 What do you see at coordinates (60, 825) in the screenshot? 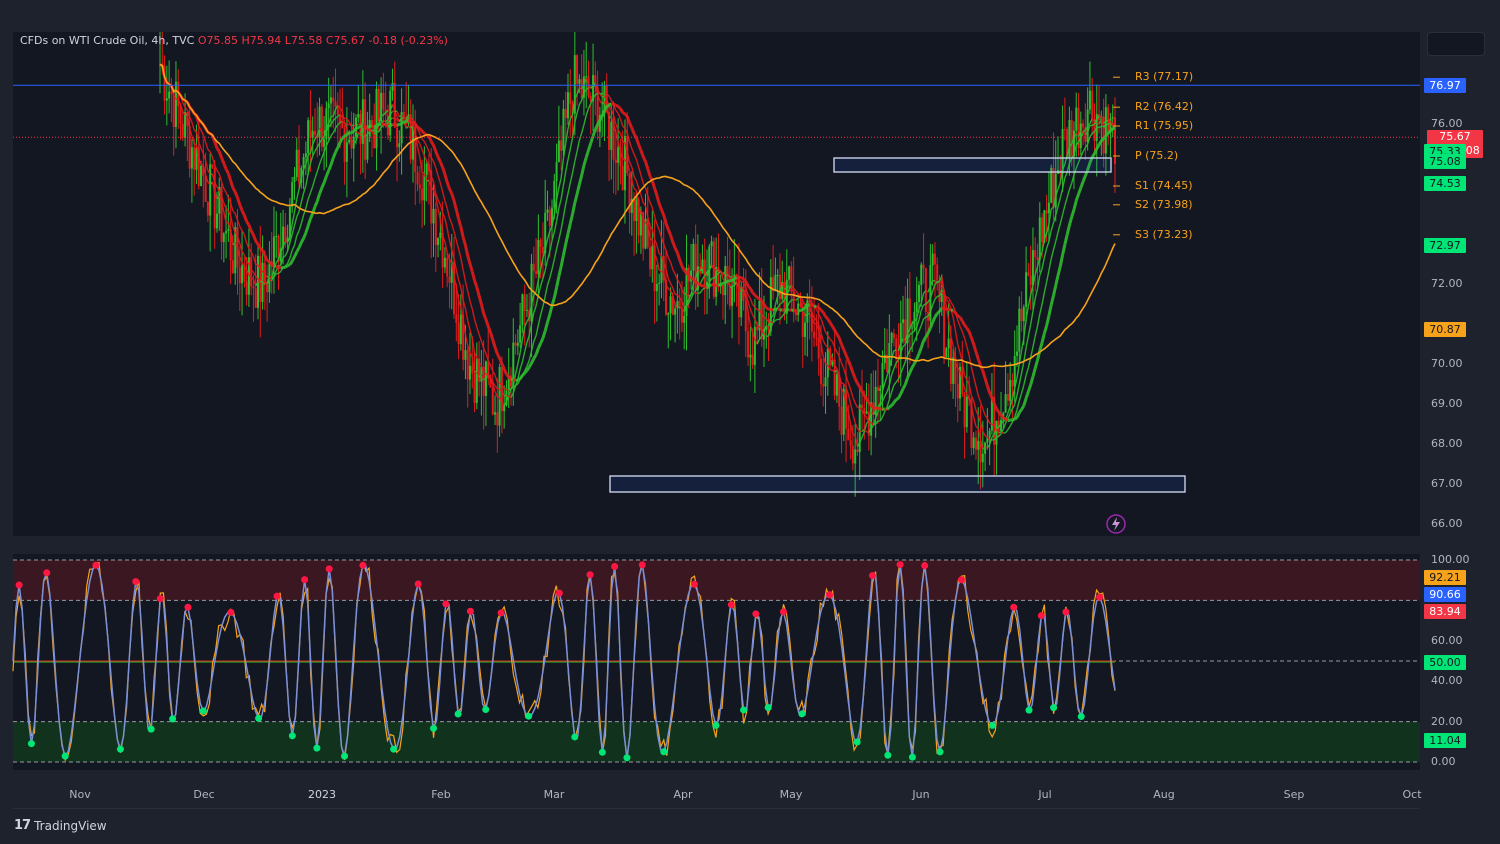
I see `tradingview-brand: 17 TradingView` at bounding box center [60, 825].